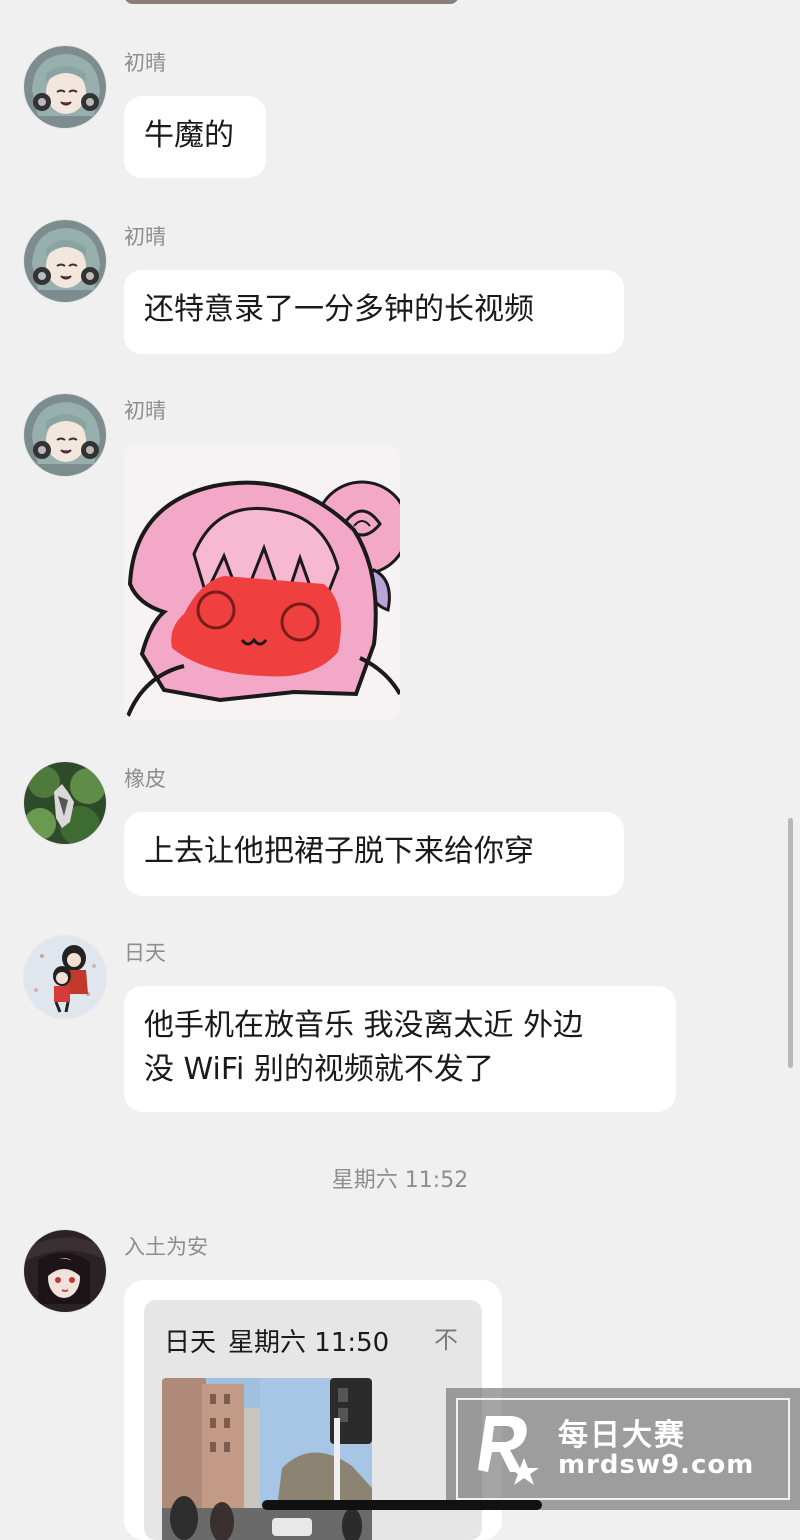 The height and width of the screenshot is (1540, 800). I want to click on sticker-image, so click(262, 582).